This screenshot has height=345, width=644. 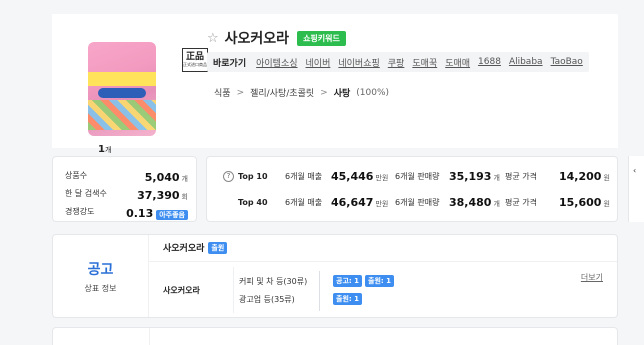 I want to click on category-breadcrumb: 식품 > 젤리/사탕/초콜릿 > 사탕 (100%), so click(x=302, y=93).